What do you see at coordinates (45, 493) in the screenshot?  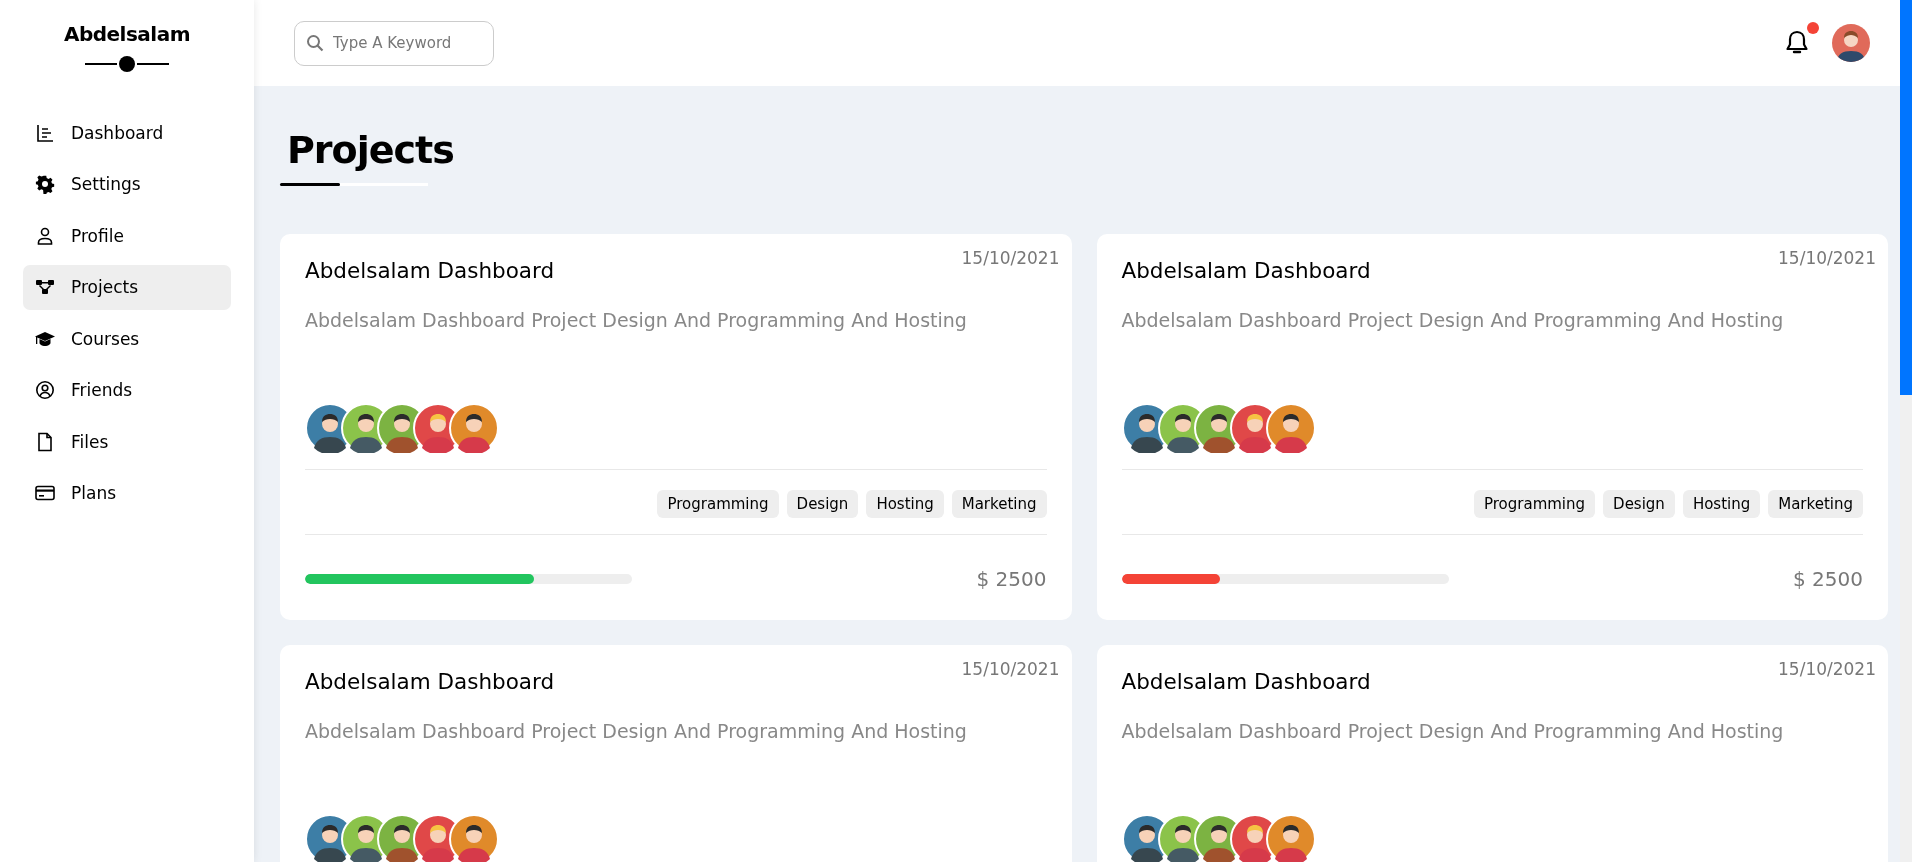 I see `card-icon` at bounding box center [45, 493].